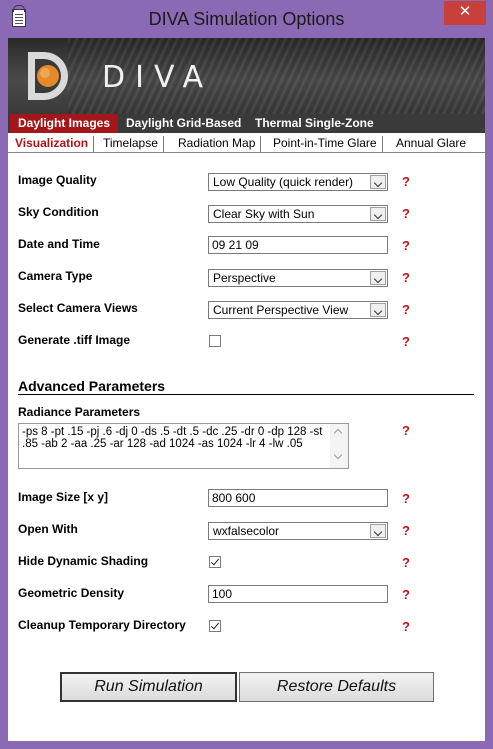  Describe the element at coordinates (183, 123) in the screenshot. I see `tab-daylight-grid-based: Daylight Grid-Based` at that location.